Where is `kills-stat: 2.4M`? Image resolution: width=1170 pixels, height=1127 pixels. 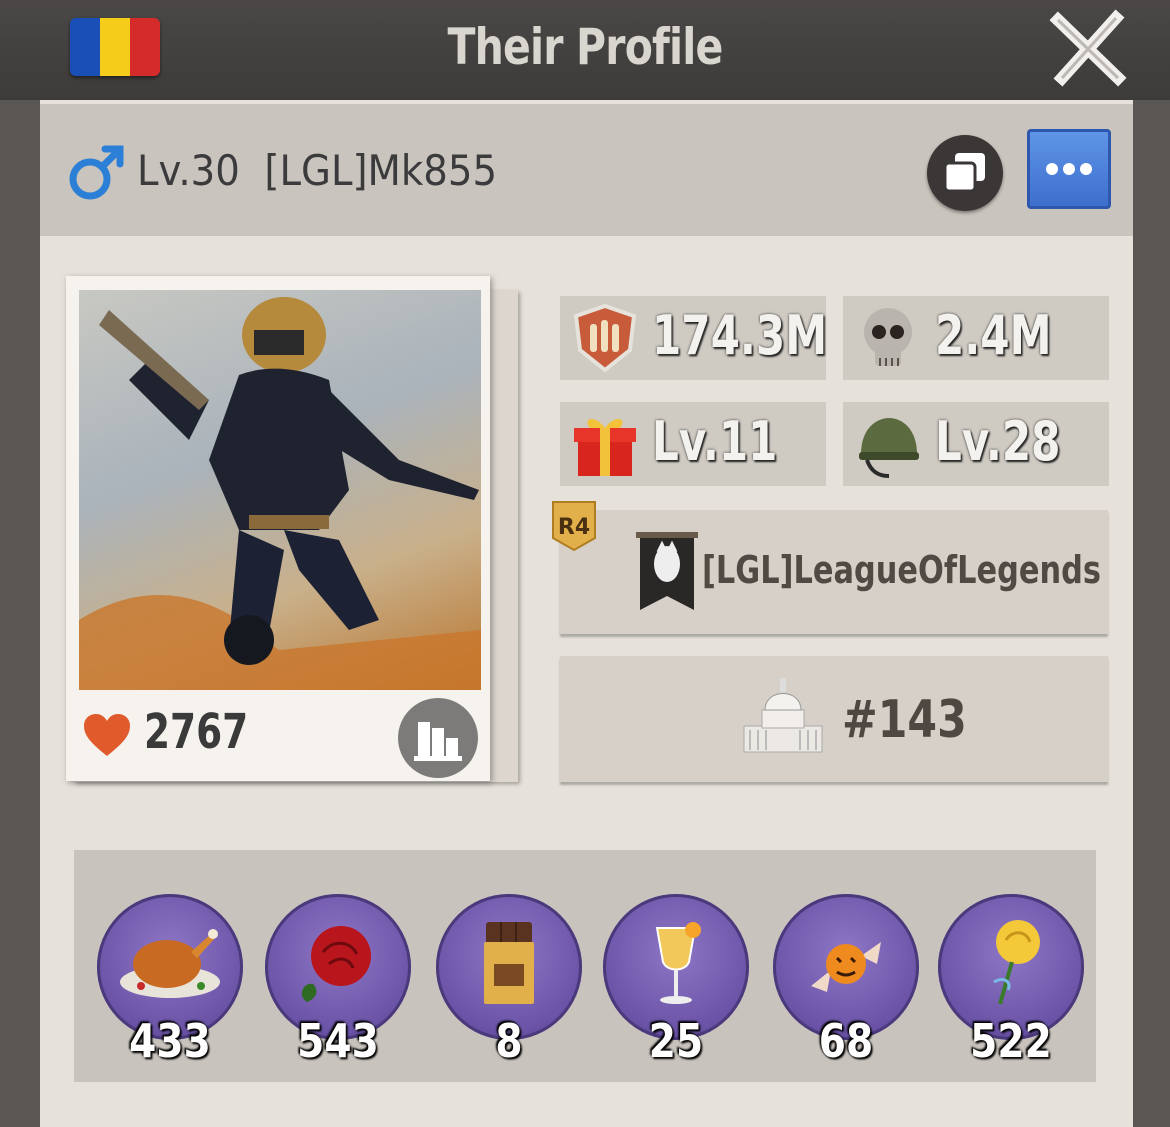
kills-stat: 2.4M is located at coordinates (976, 338).